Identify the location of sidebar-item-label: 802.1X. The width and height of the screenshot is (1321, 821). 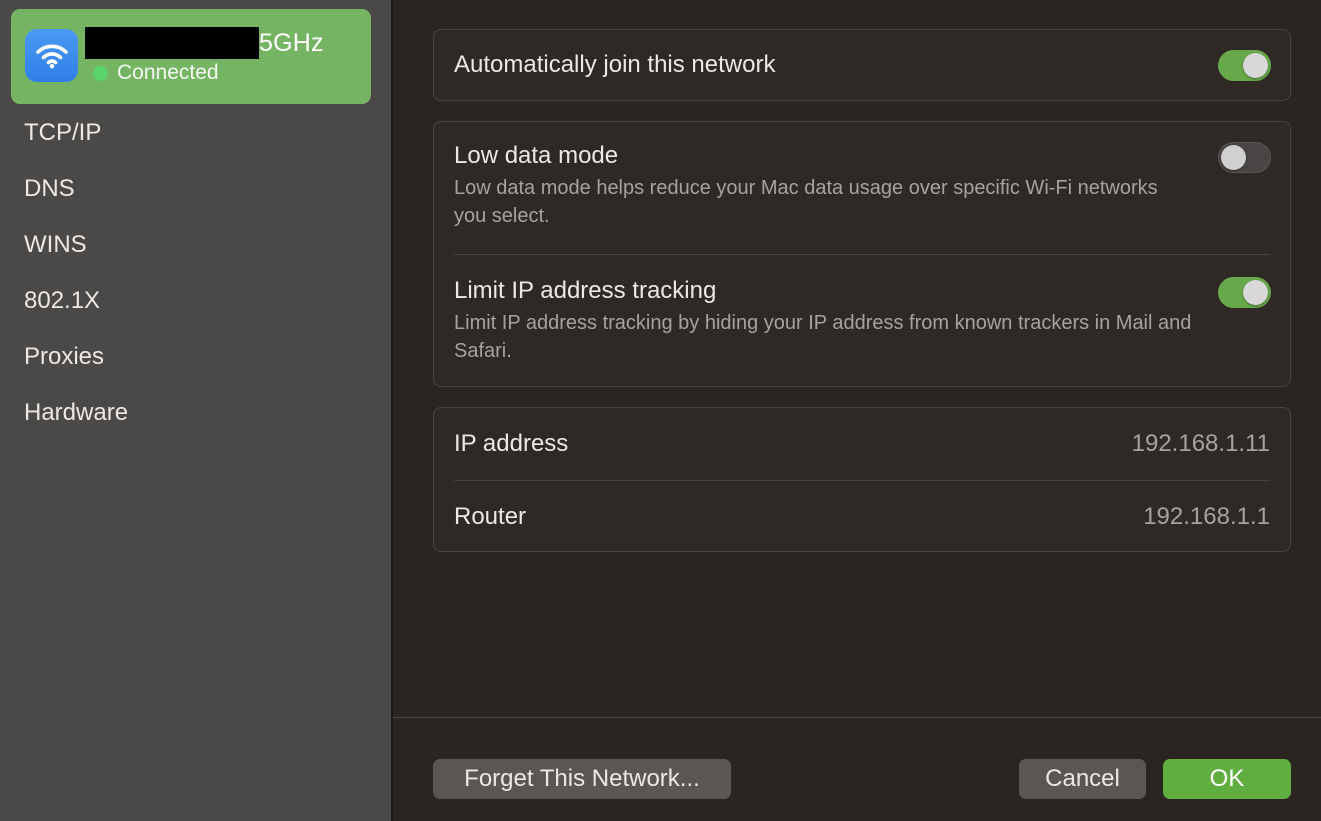
(62, 300).